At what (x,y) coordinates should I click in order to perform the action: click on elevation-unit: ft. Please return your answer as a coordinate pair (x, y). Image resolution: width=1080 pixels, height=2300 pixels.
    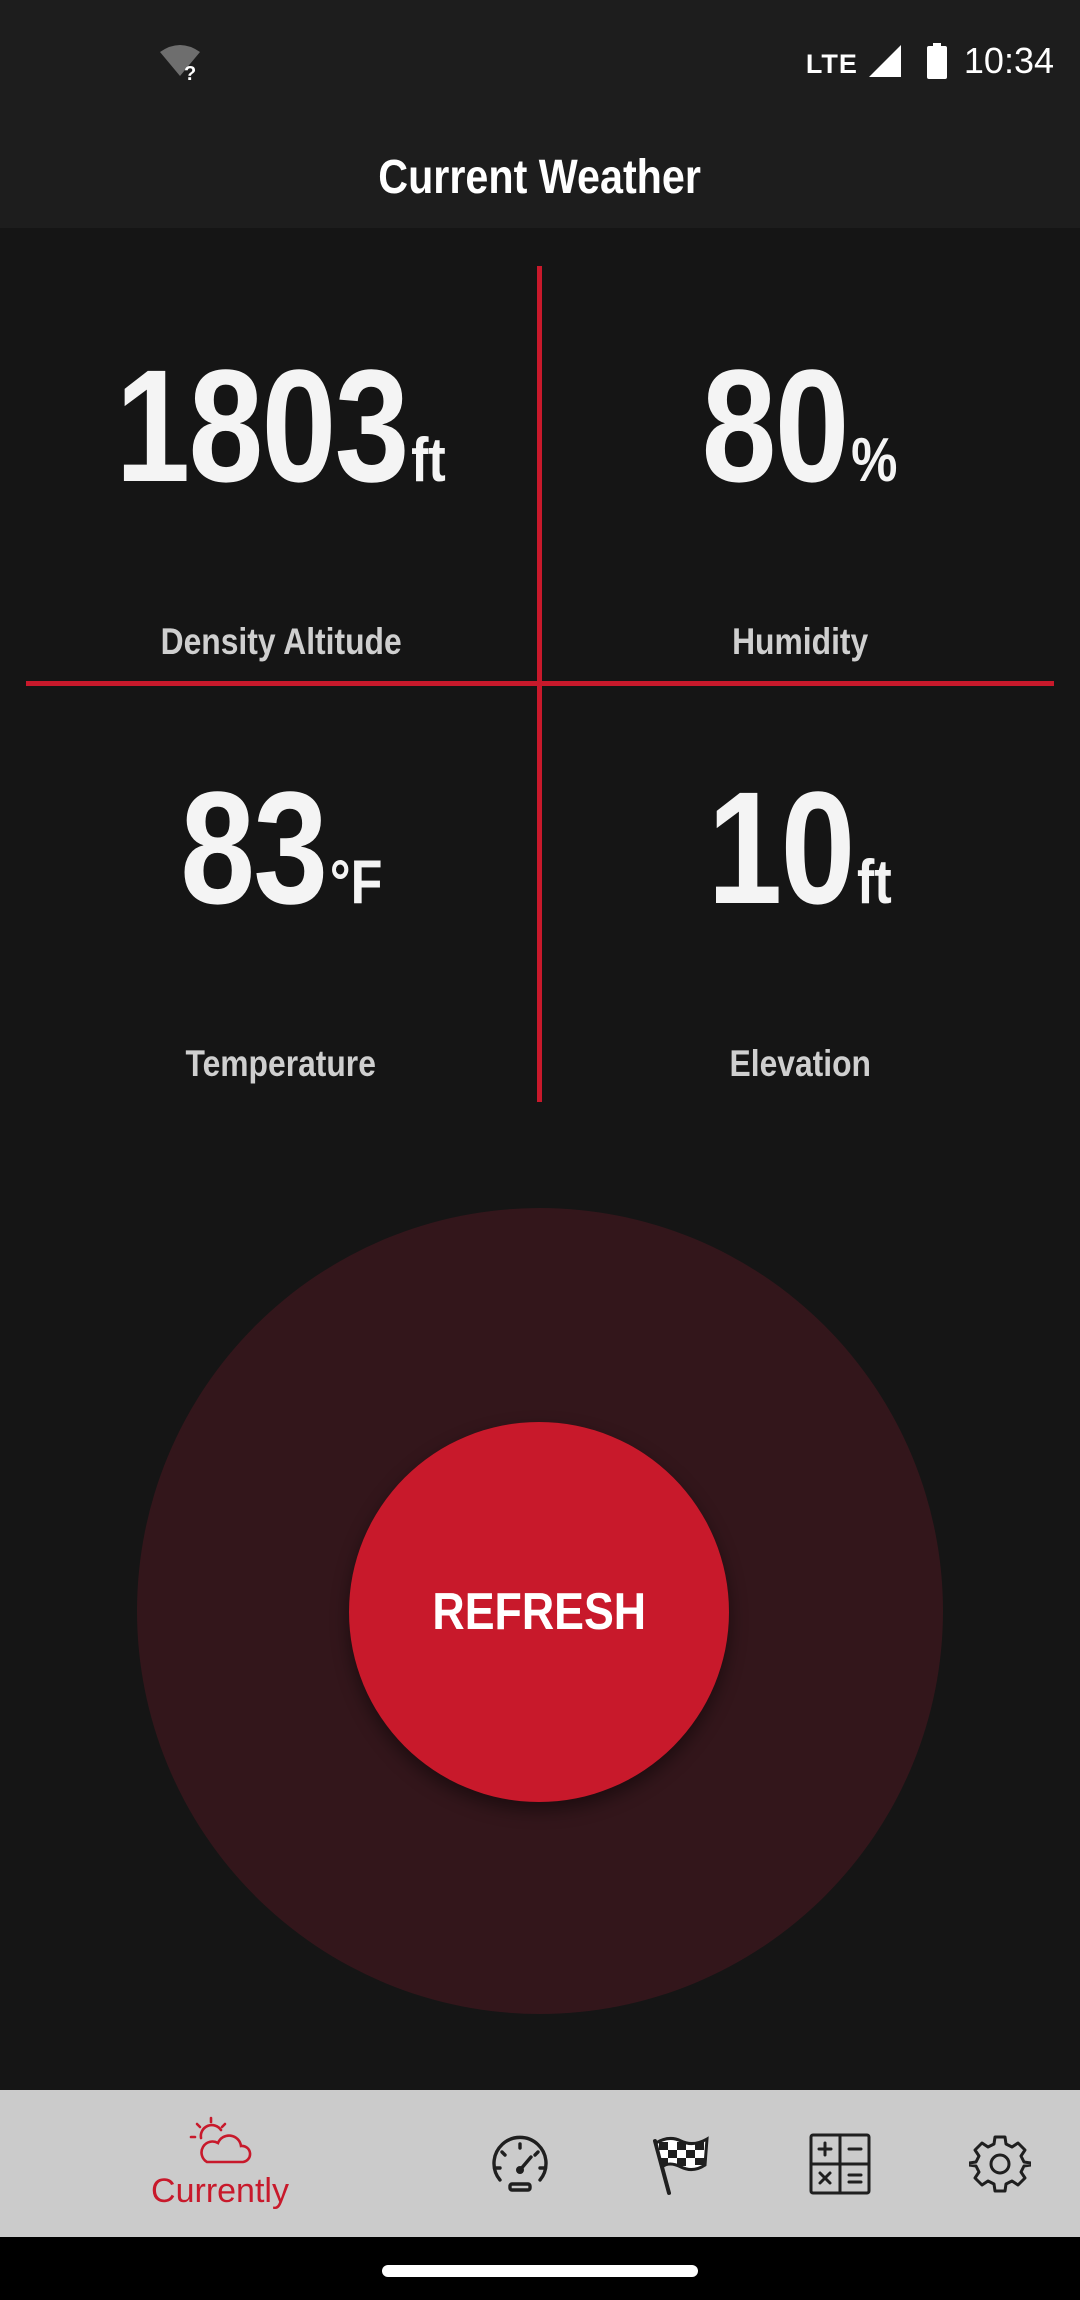
    Looking at the image, I should click on (875, 882).